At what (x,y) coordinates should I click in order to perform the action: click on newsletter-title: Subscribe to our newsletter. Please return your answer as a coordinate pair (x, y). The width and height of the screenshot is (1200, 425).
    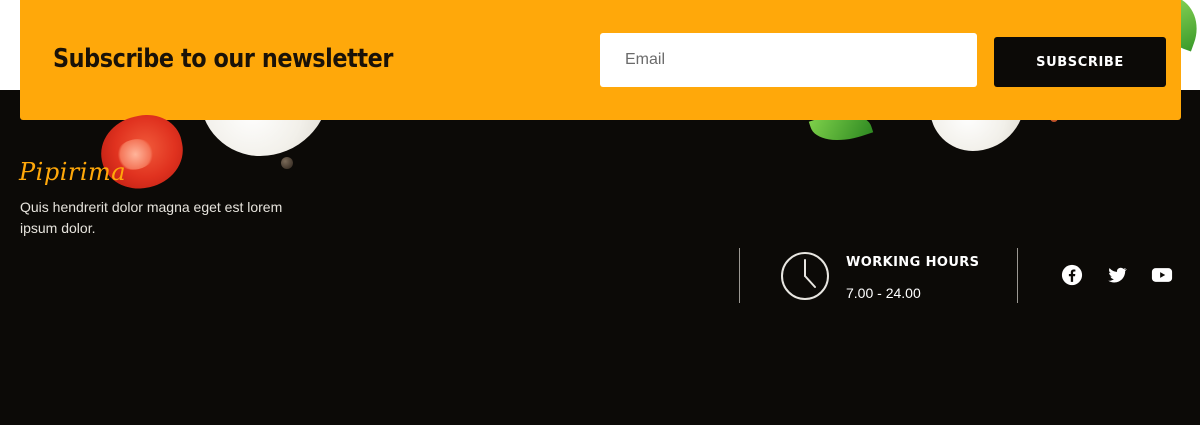
    Looking at the image, I should click on (223, 59).